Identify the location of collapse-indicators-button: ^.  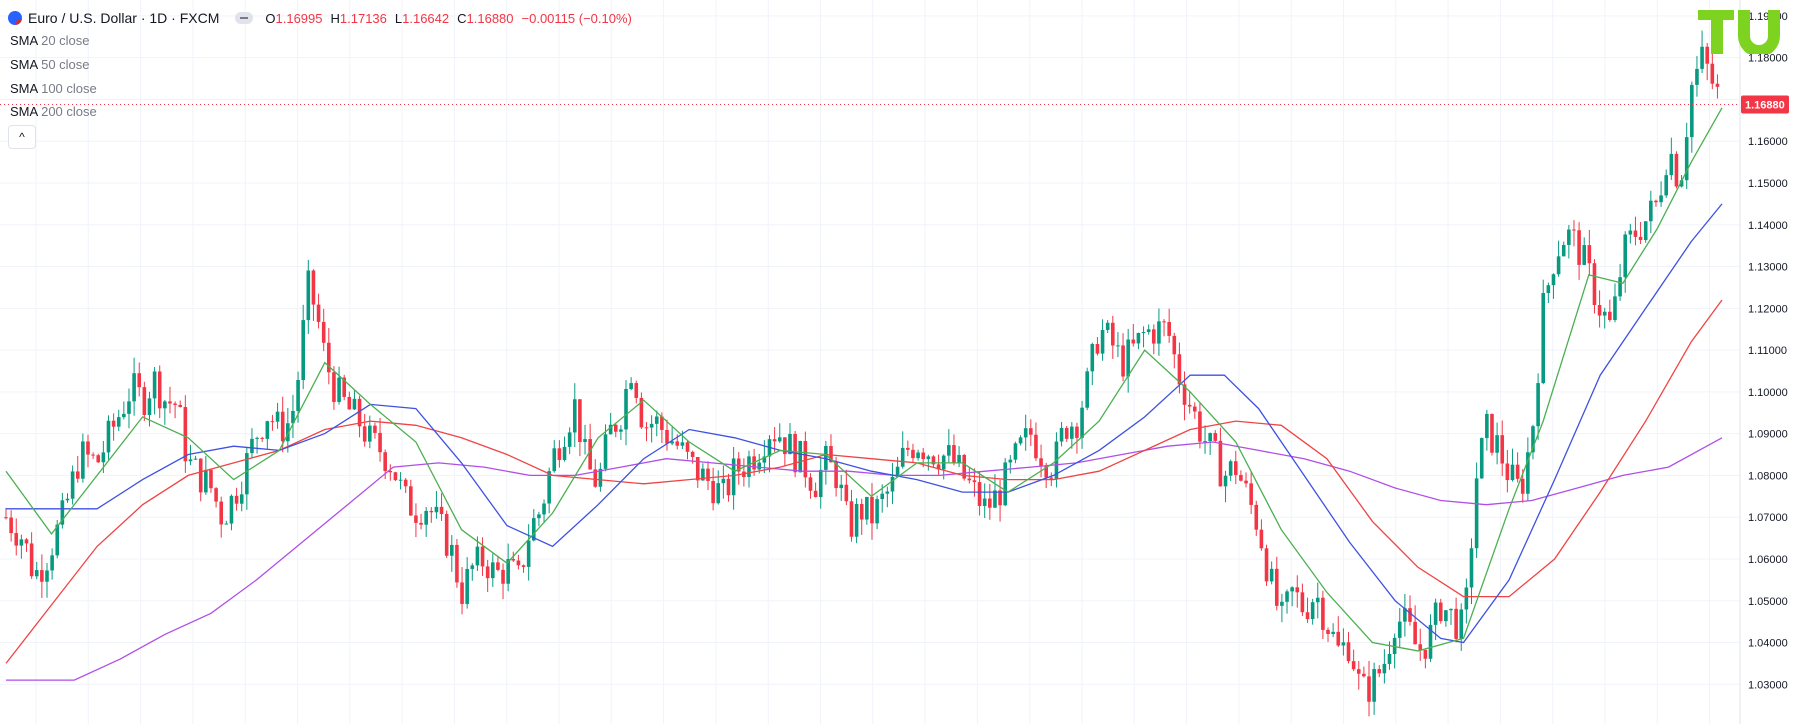
(22, 137).